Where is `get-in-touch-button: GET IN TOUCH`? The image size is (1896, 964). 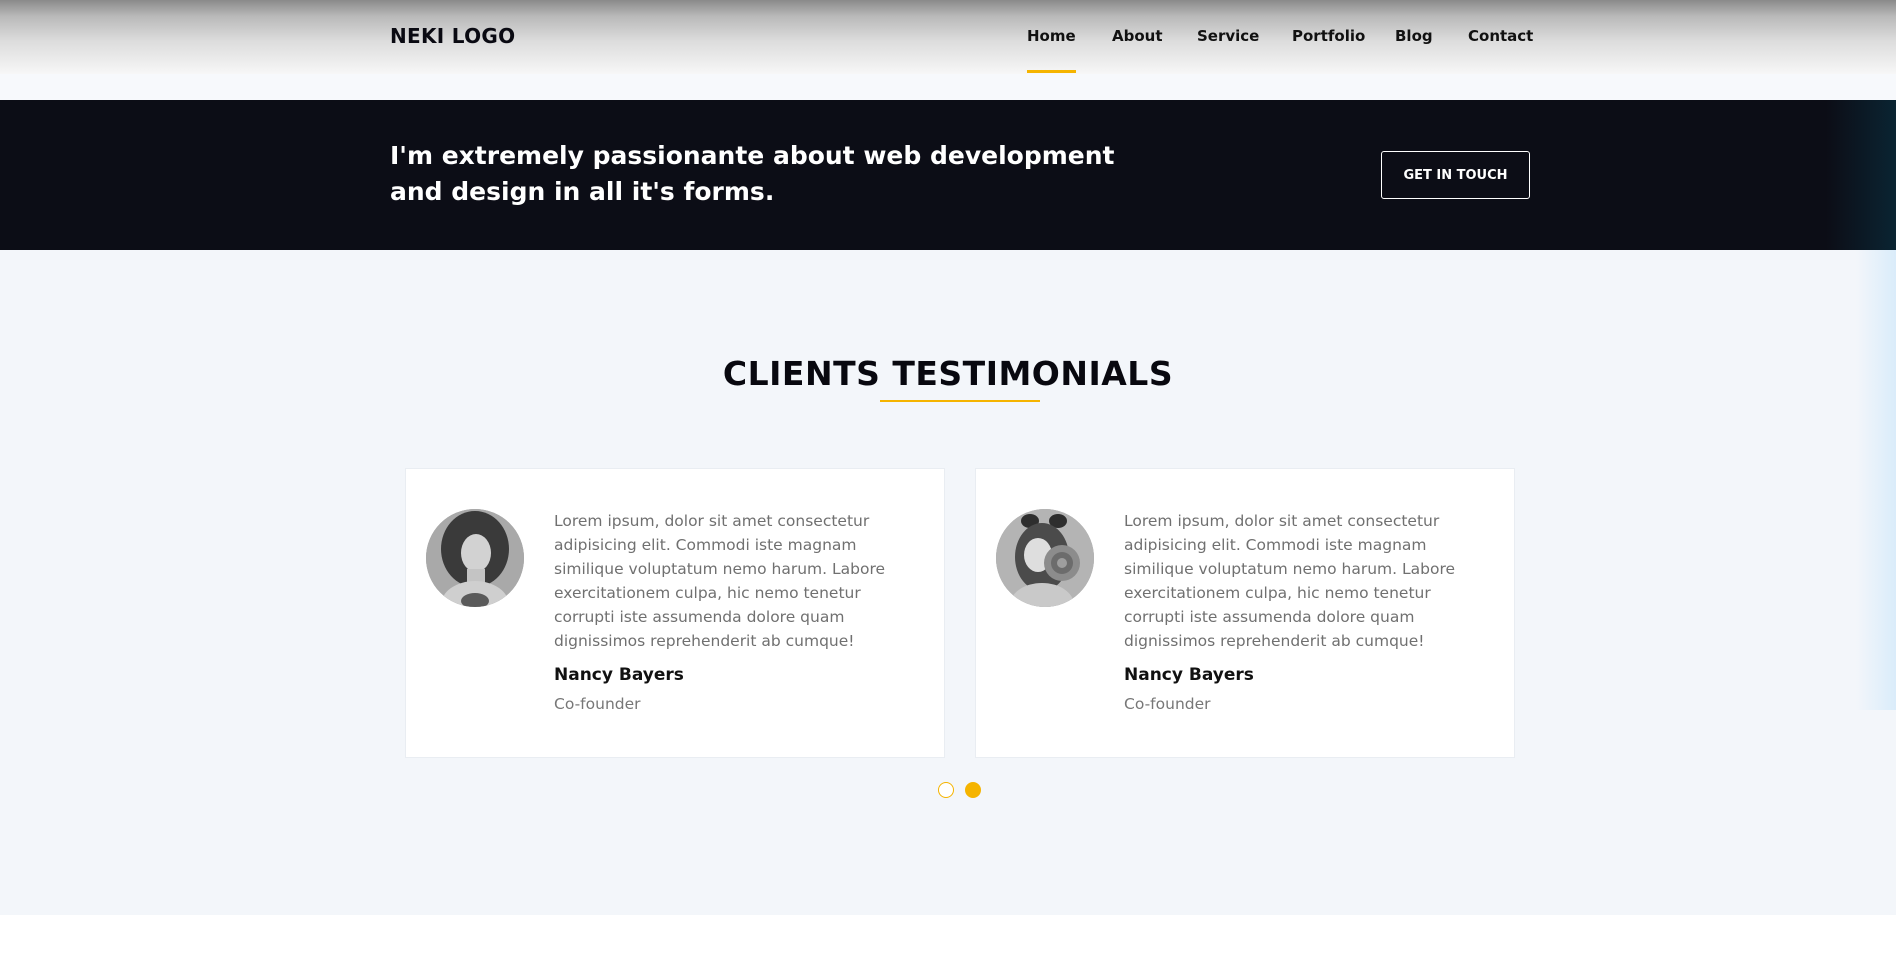 get-in-touch-button: GET IN TOUCH is located at coordinates (1455, 175).